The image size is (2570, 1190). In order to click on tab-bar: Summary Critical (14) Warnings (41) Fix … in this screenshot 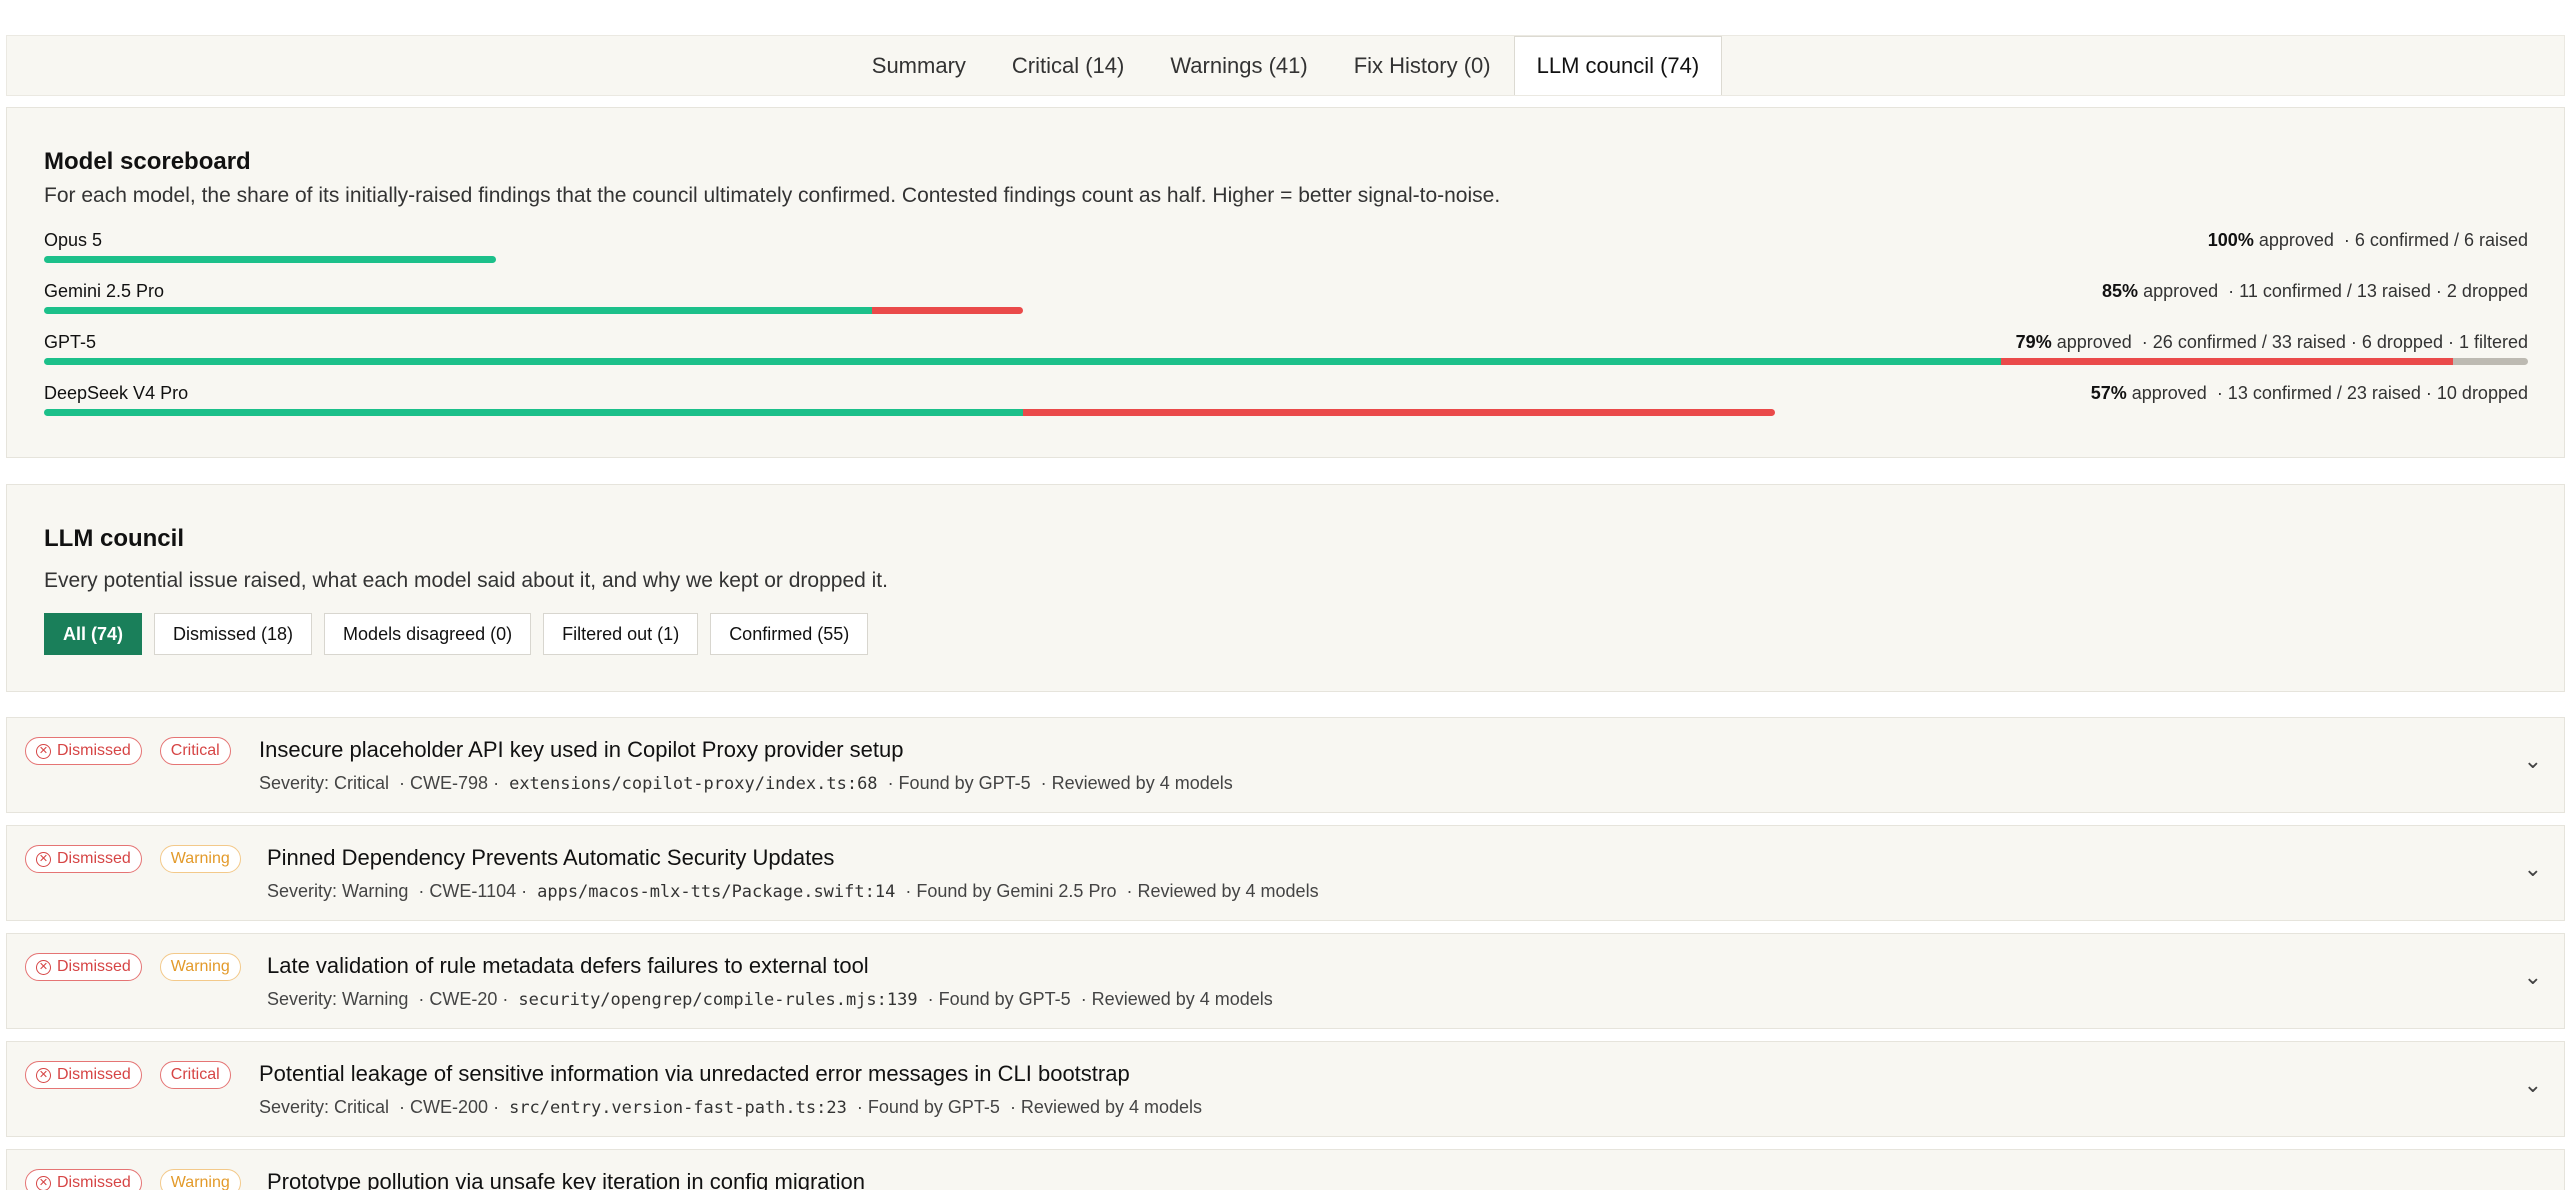, I will do `click(1285, 65)`.